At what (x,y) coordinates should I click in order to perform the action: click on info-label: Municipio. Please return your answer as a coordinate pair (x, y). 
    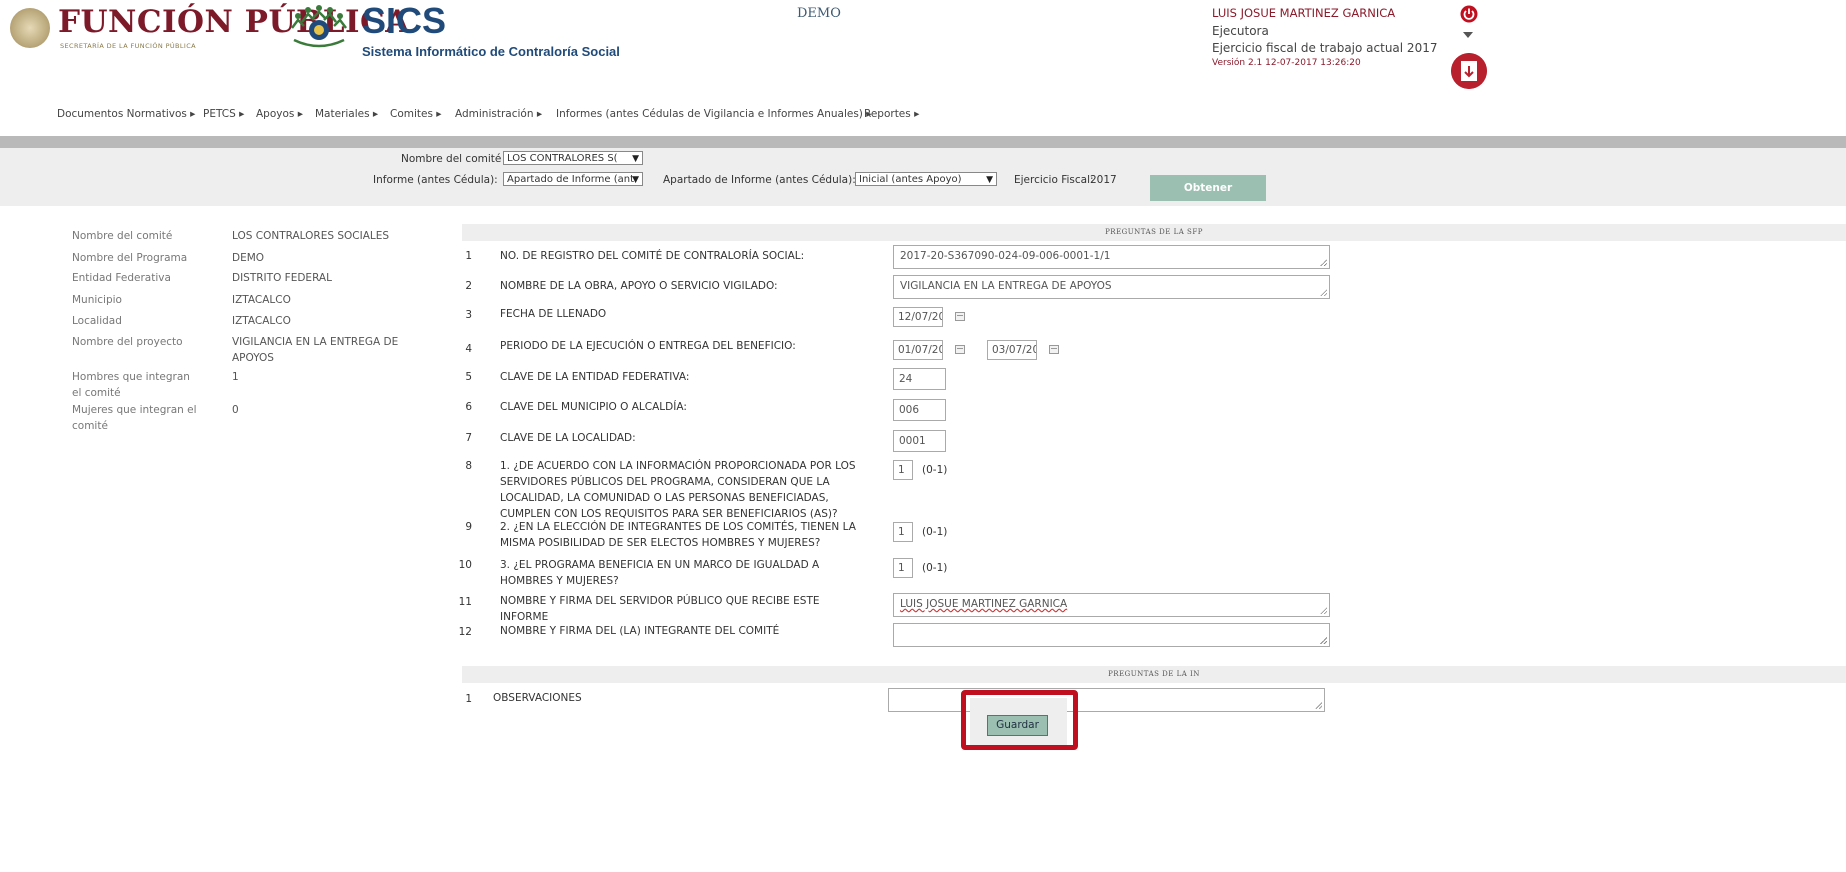
    Looking at the image, I should click on (97, 300).